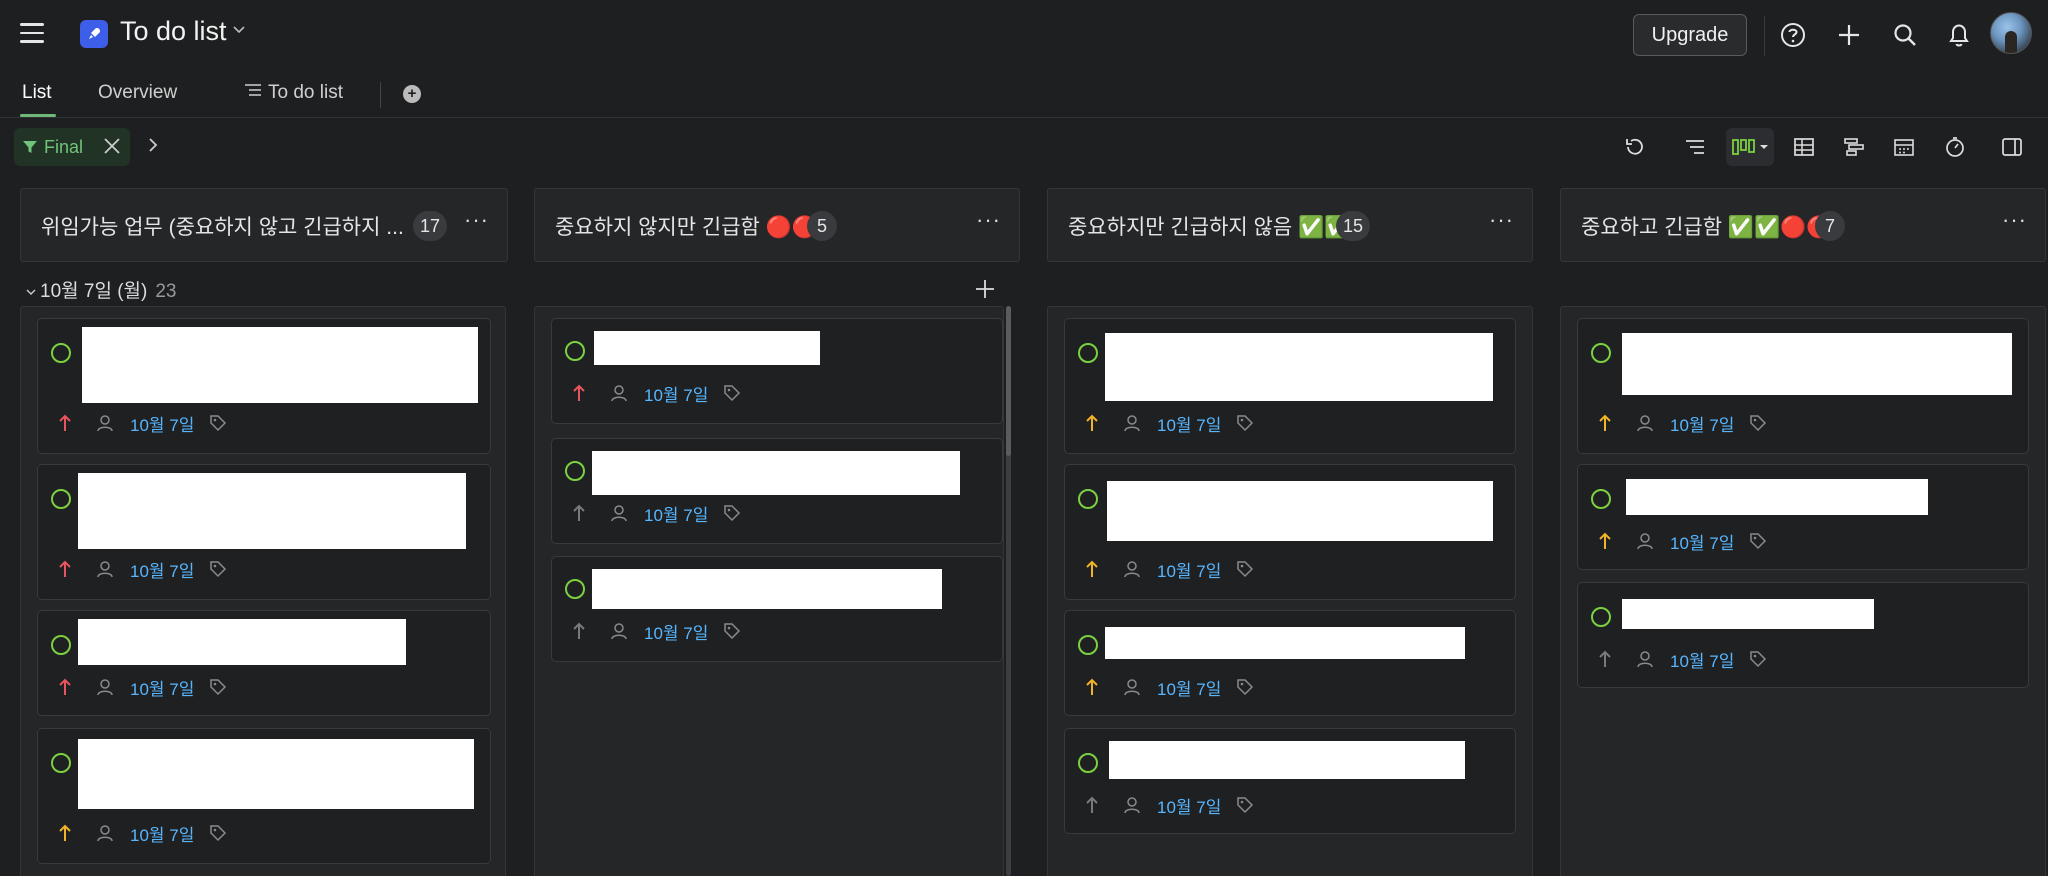  What do you see at coordinates (112, 149) in the screenshot?
I see `close-icon` at bounding box center [112, 149].